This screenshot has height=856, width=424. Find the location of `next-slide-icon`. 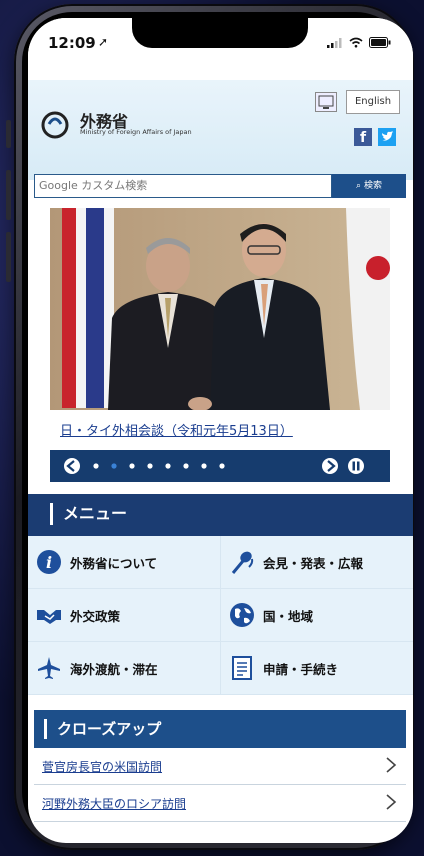

next-slide-icon is located at coordinates (330, 466).